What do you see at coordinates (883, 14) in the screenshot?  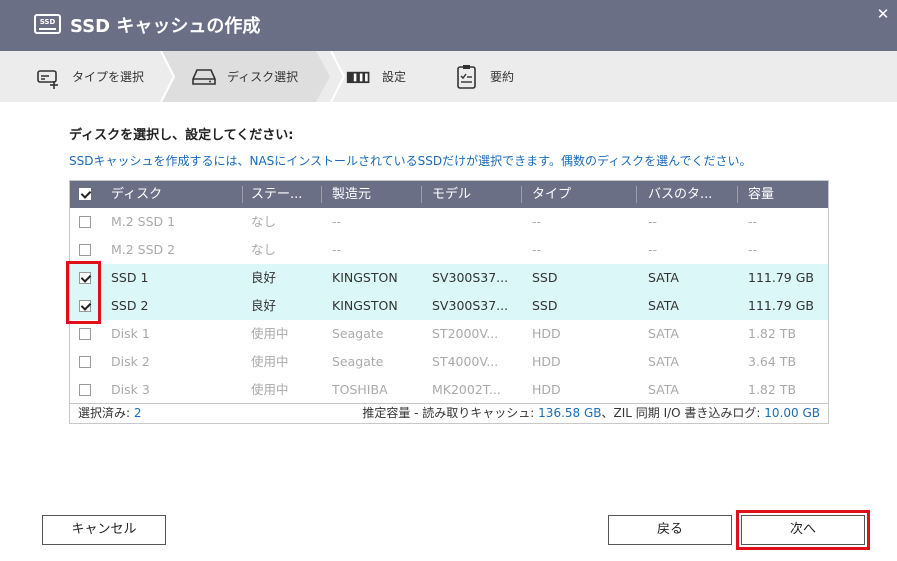 I see `close-icon: ✕` at bounding box center [883, 14].